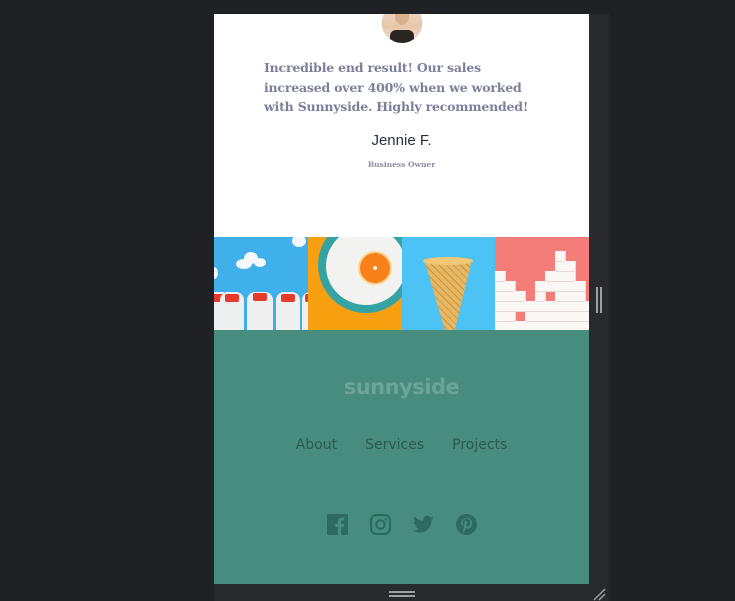  What do you see at coordinates (401, 387) in the screenshot?
I see `footer-logo: sunnyside` at bounding box center [401, 387].